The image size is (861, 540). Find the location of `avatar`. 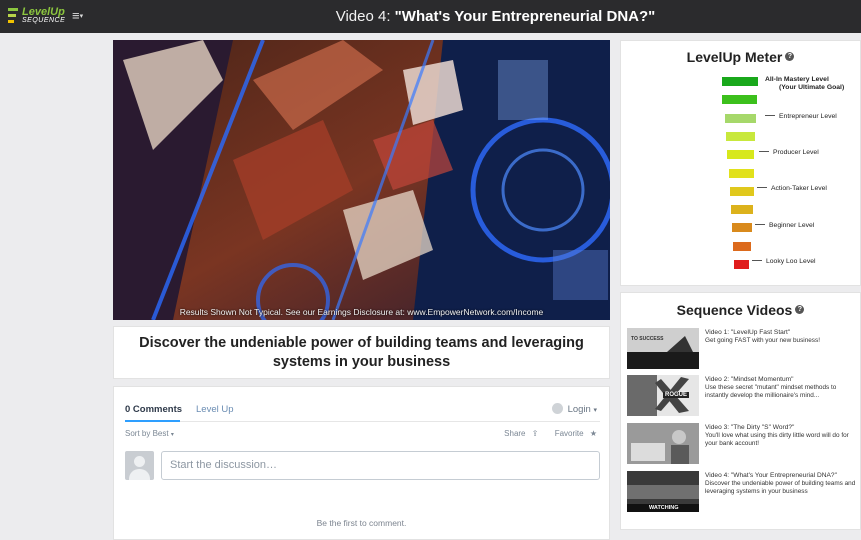

avatar is located at coordinates (139, 465).